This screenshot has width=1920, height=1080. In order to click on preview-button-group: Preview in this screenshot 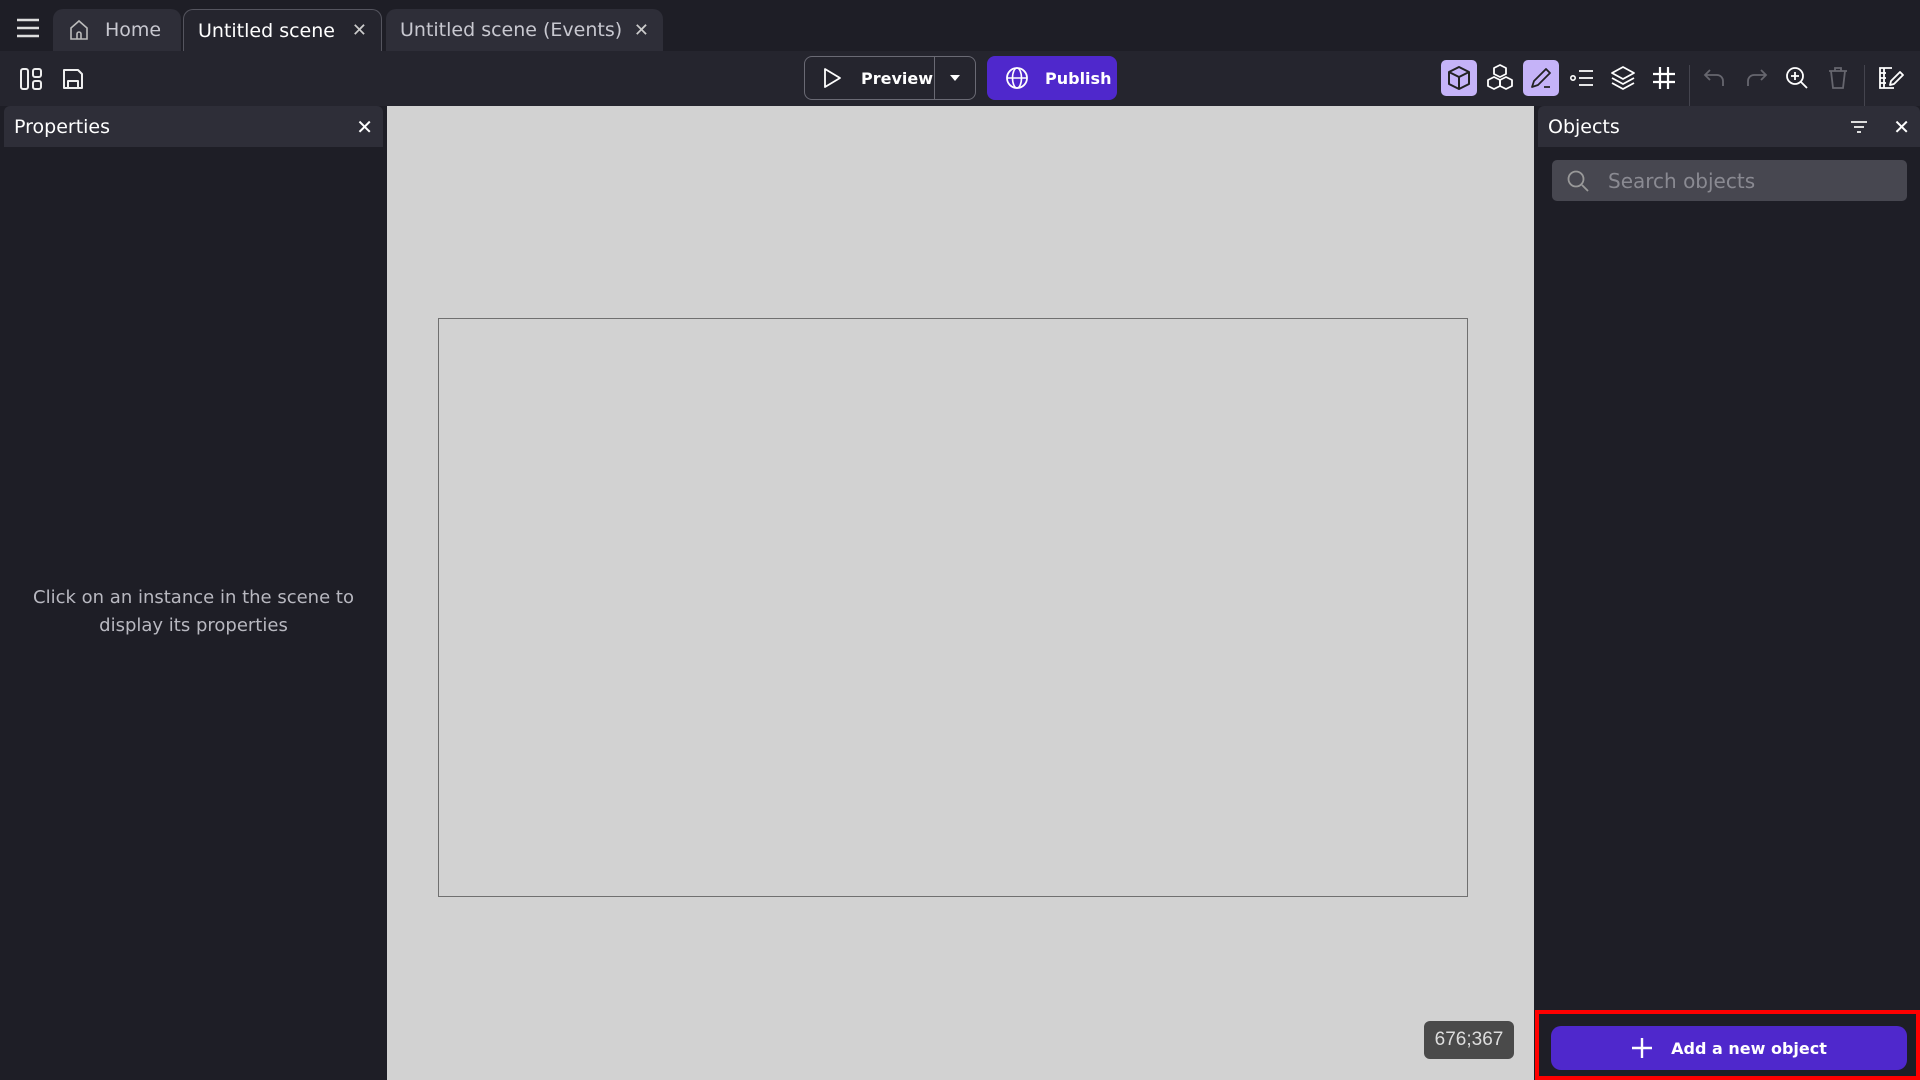, I will do `click(890, 78)`.